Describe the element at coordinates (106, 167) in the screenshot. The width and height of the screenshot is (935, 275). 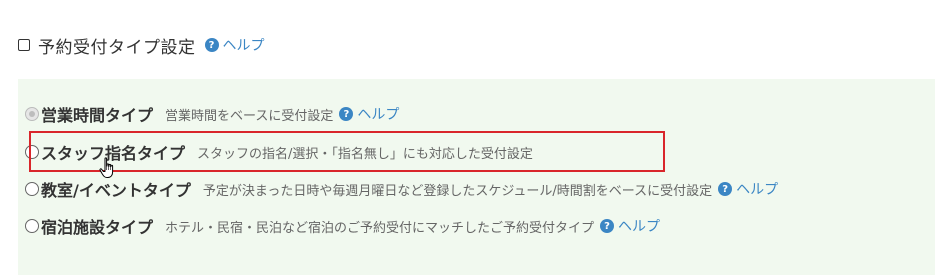
I see `hand-pointer-cursor-icon` at that location.